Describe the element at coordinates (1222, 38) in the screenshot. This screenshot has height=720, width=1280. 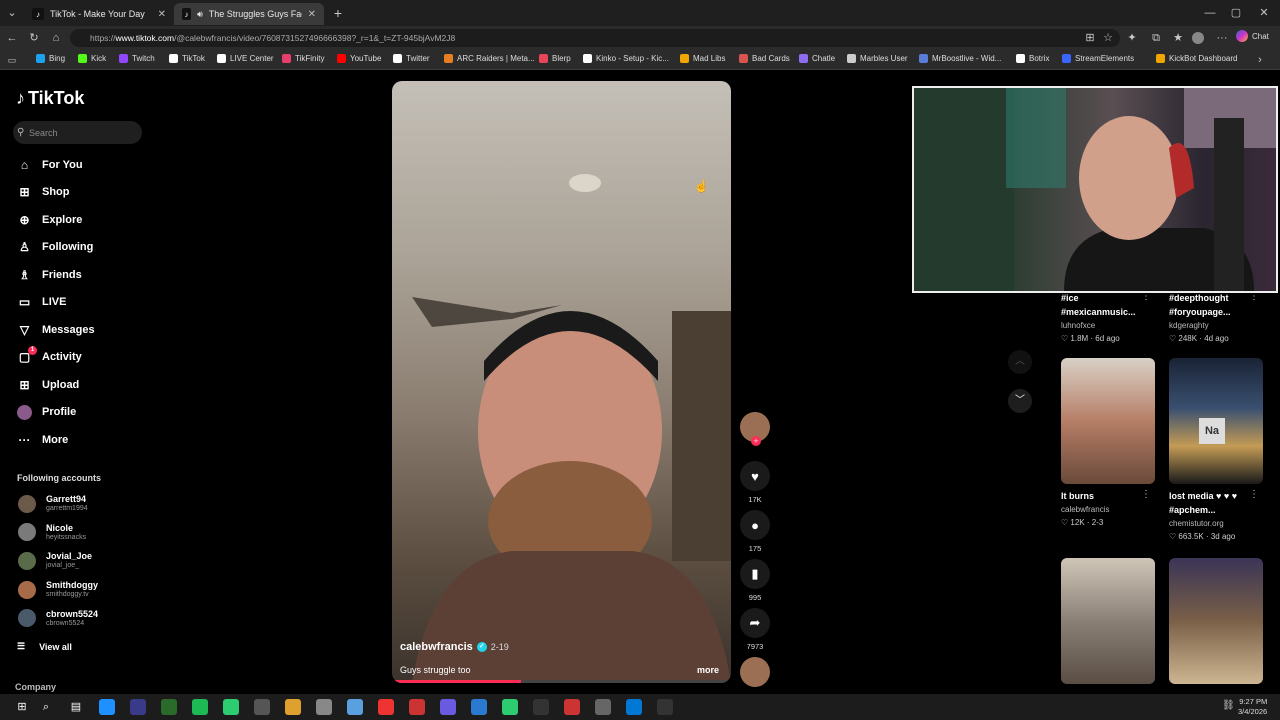
I see `settings-menu-icon: ···` at that location.